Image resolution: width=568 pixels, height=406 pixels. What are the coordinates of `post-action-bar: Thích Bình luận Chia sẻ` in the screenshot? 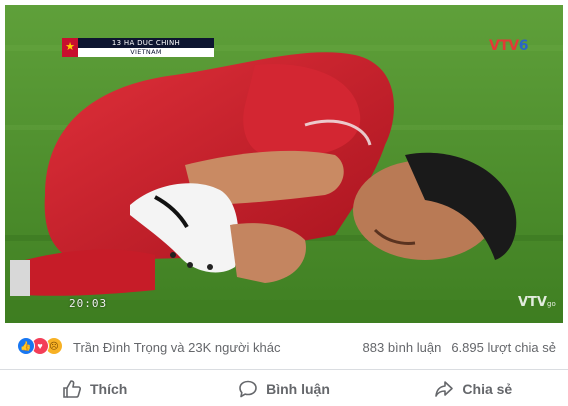 It's located at (284, 389).